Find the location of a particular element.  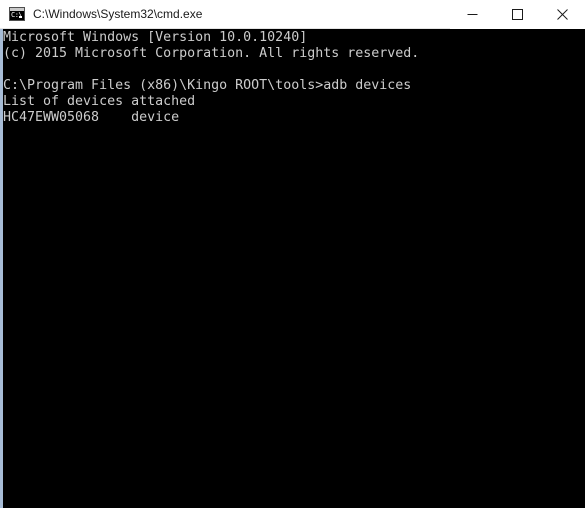

close-button is located at coordinates (562, 14).